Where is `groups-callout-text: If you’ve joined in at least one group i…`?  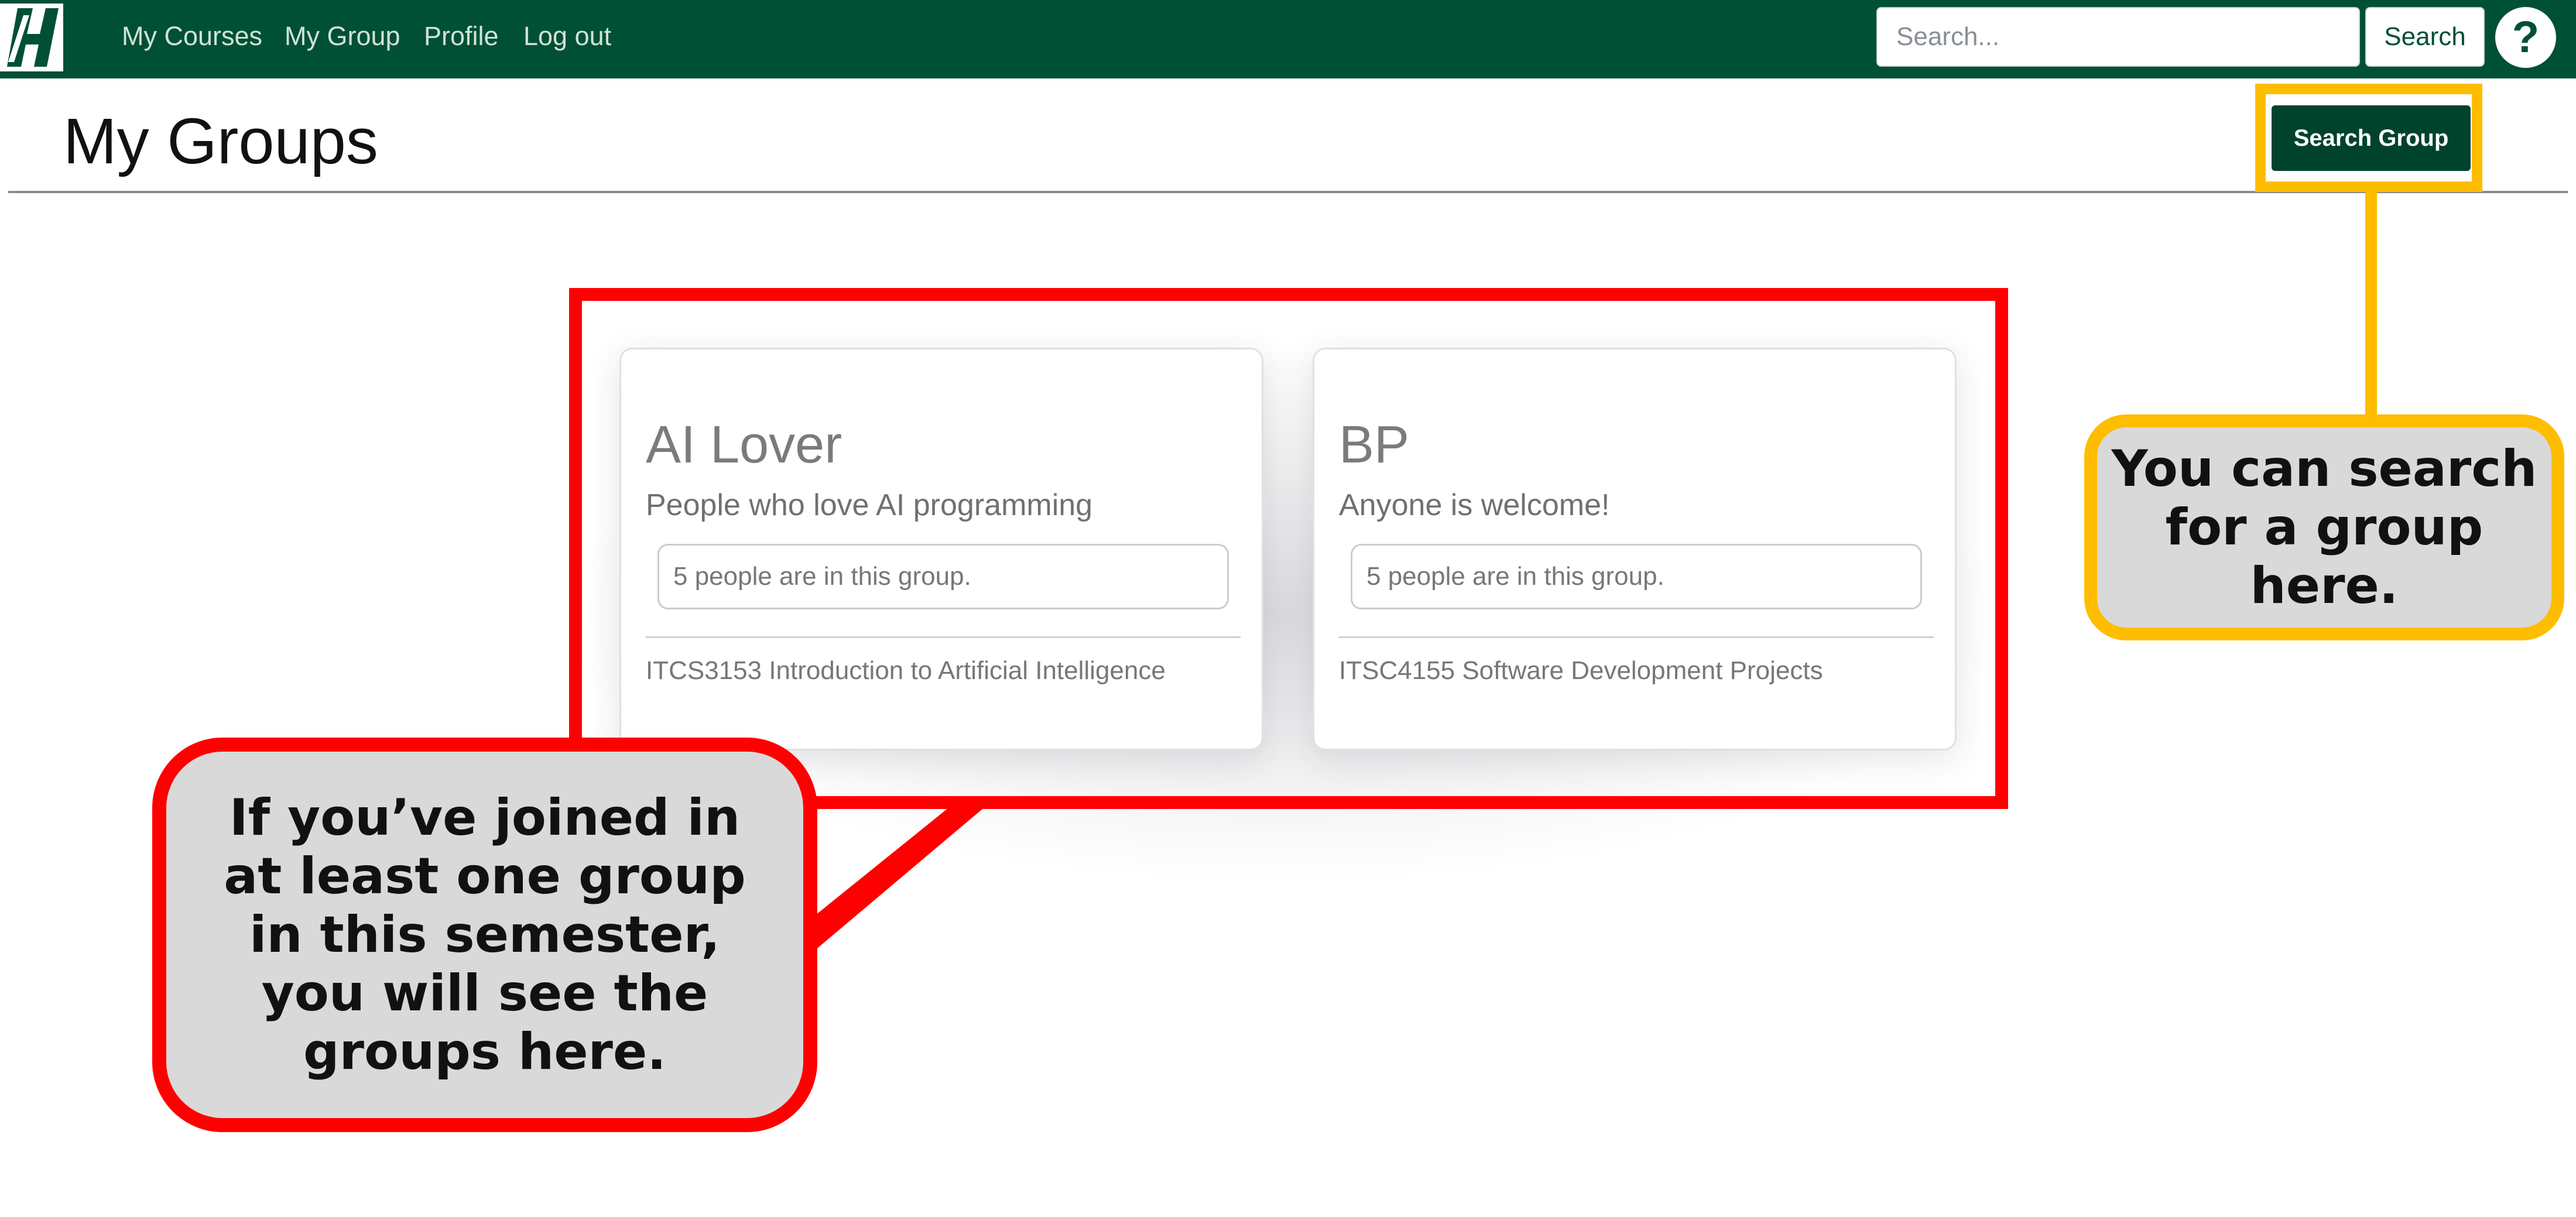 groups-callout-text: If you’ve joined in at least one group i… is located at coordinates (485, 935).